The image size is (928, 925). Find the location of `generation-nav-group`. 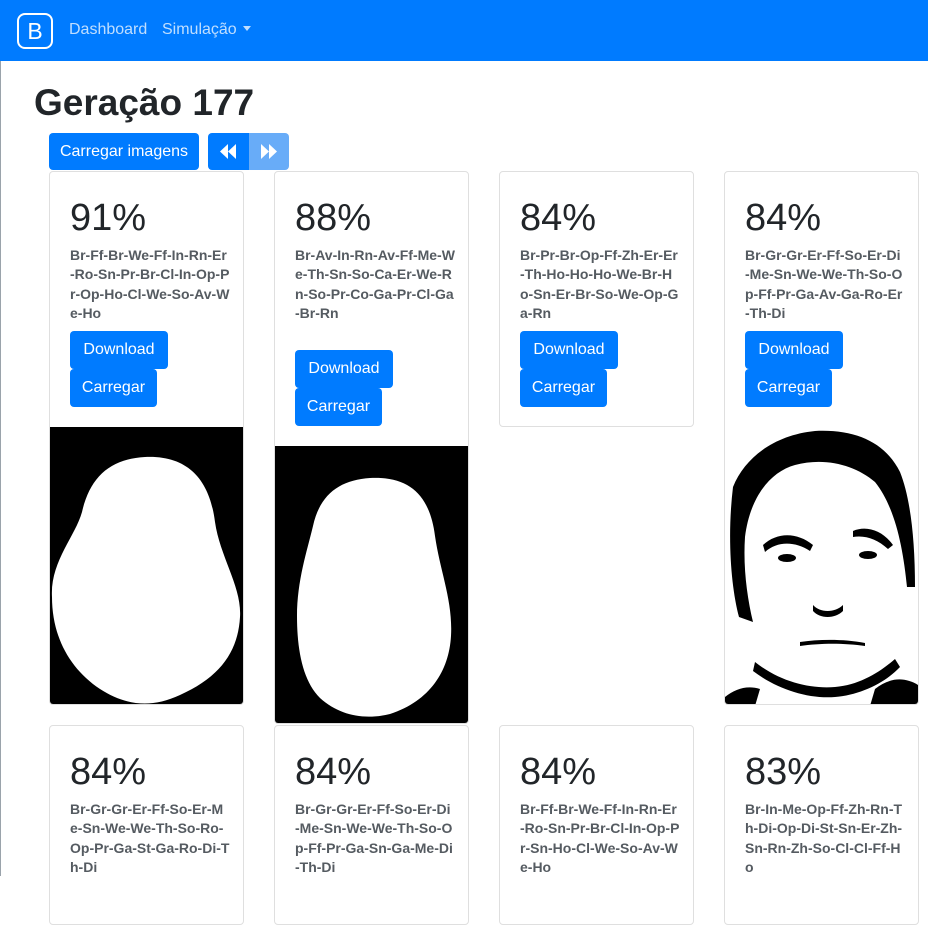

generation-nav-group is located at coordinates (248, 151).